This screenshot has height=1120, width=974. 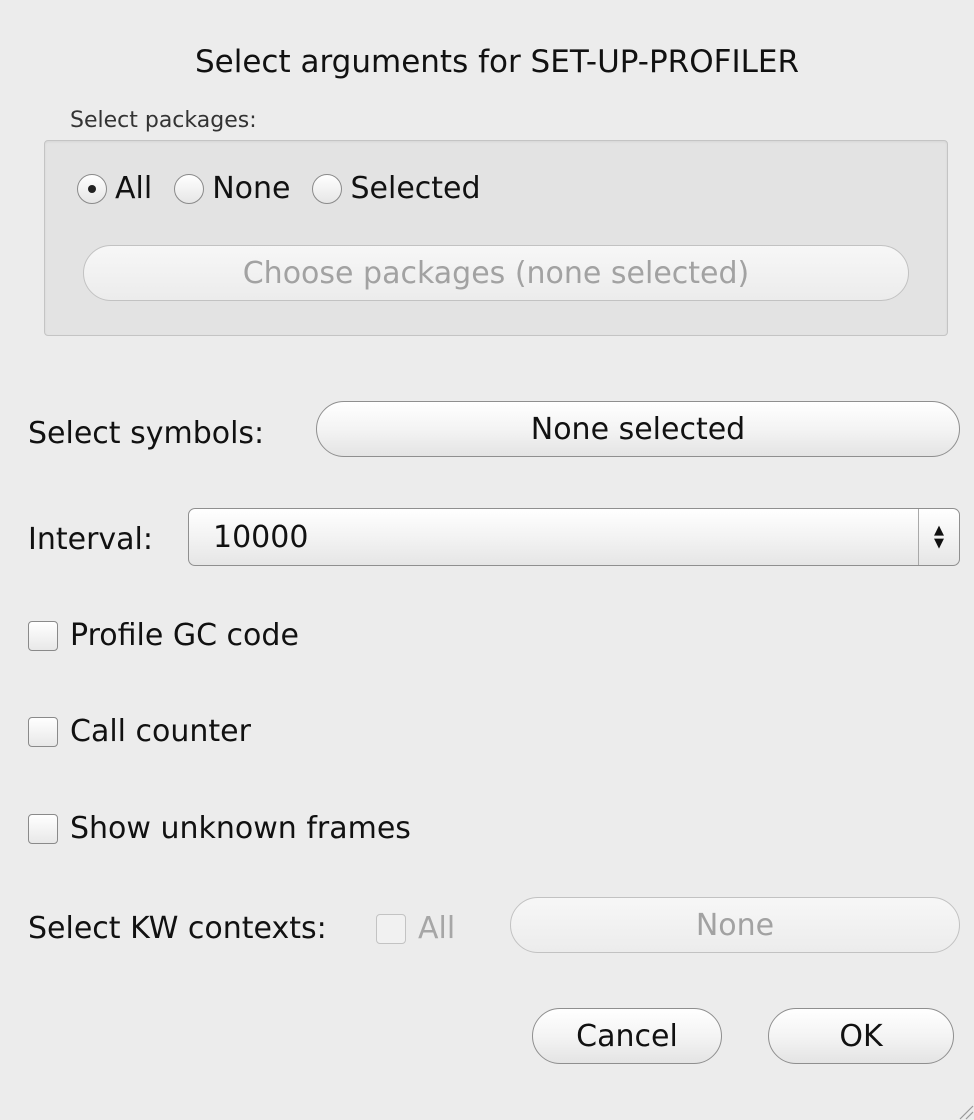 What do you see at coordinates (43, 828) in the screenshot?
I see `show-unknown-frames-checkbox` at bounding box center [43, 828].